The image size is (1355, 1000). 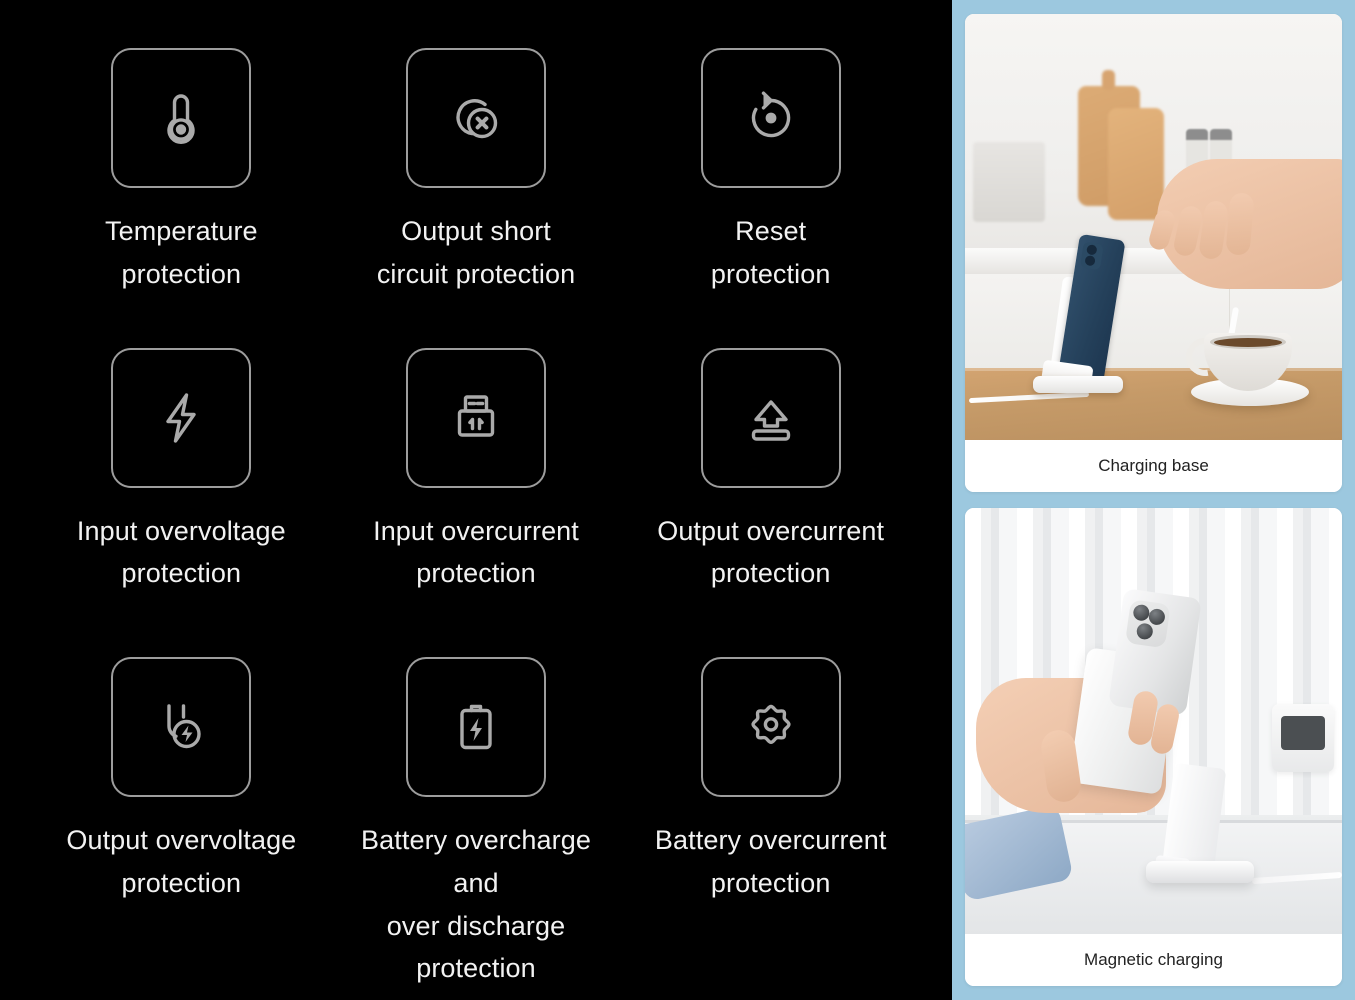 What do you see at coordinates (1153, 960) in the screenshot?
I see `photo-caption: Magnetic charging` at bounding box center [1153, 960].